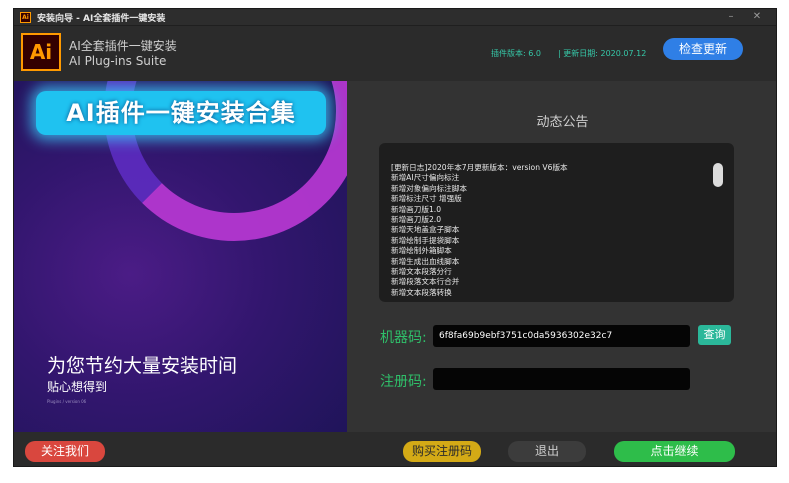 Image resolution: width=789 pixels, height=483 pixels. I want to click on notice-line: 新增画刀版2.0, so click(416, 220).